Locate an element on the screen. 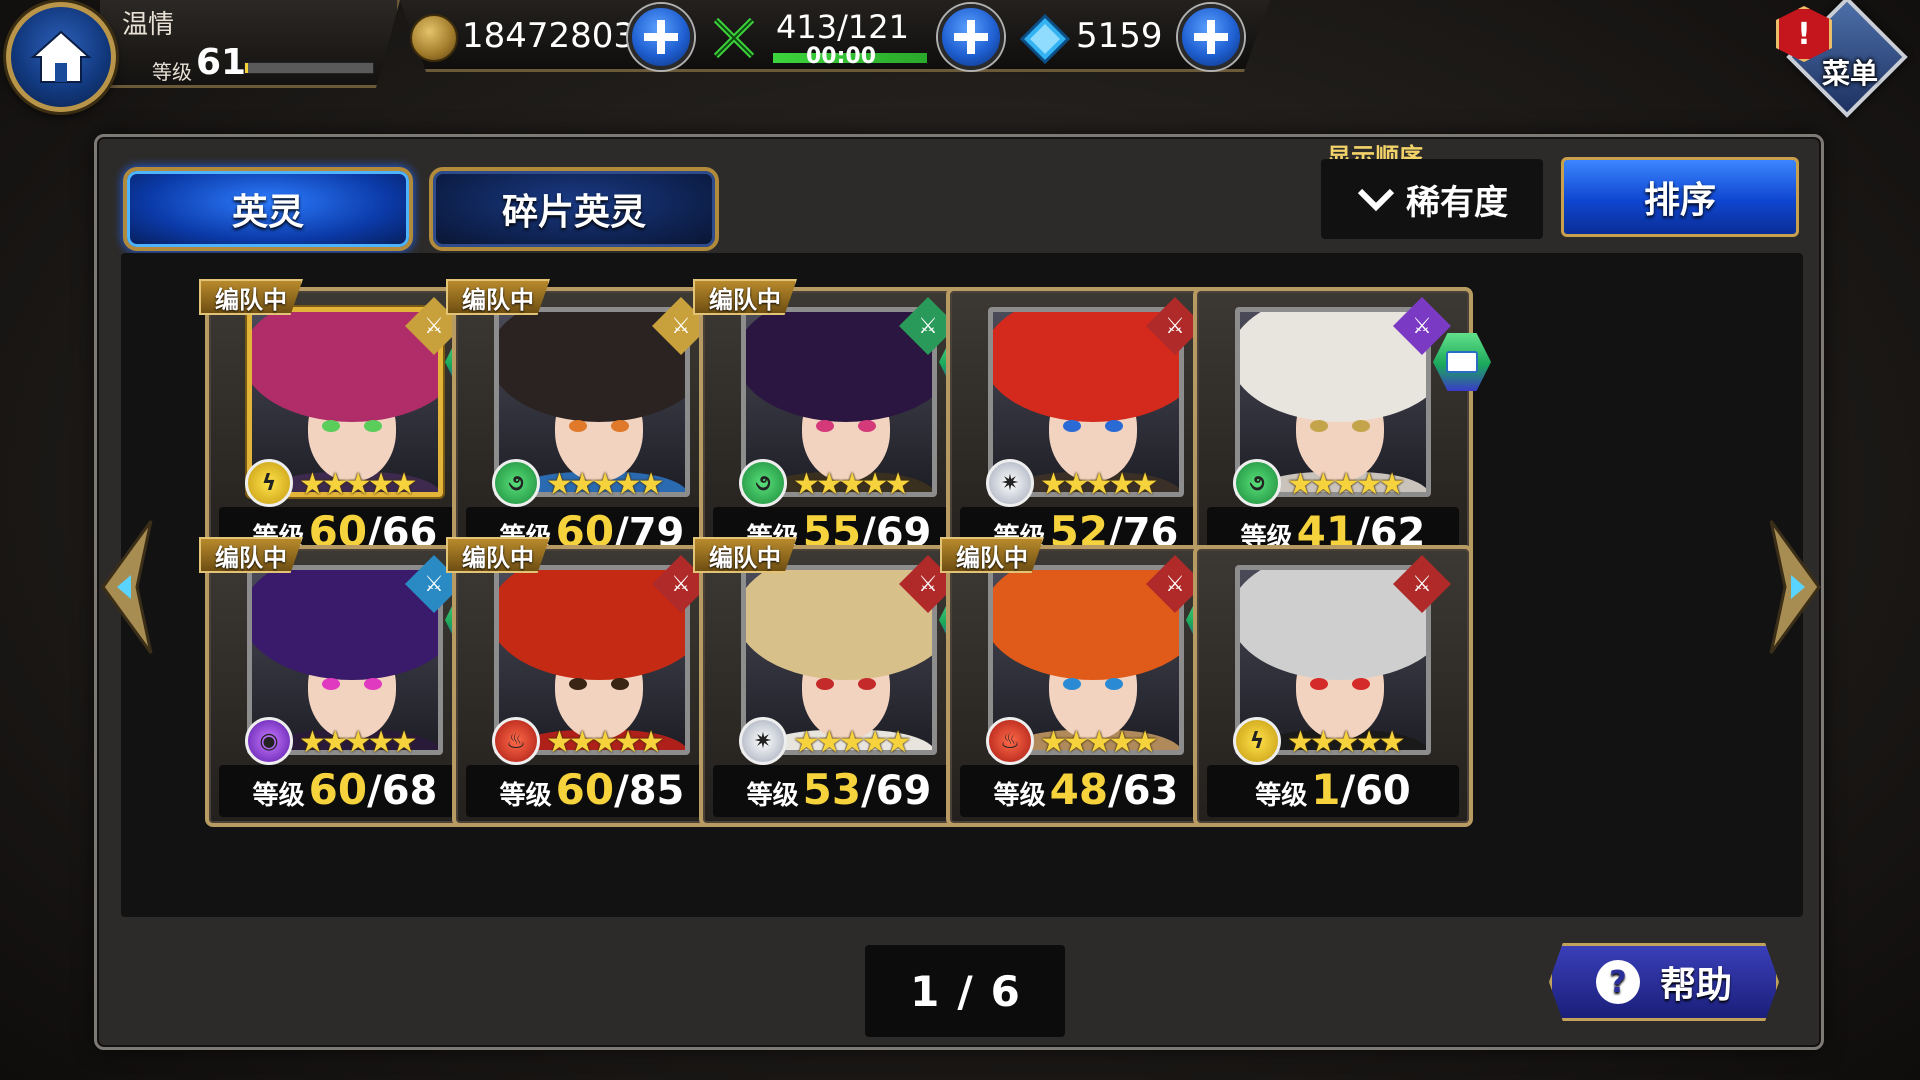 The height and width of the screenshot is (1080, 1920). hero-level: 等级 48/63 is located at coordinates (1086, 791).